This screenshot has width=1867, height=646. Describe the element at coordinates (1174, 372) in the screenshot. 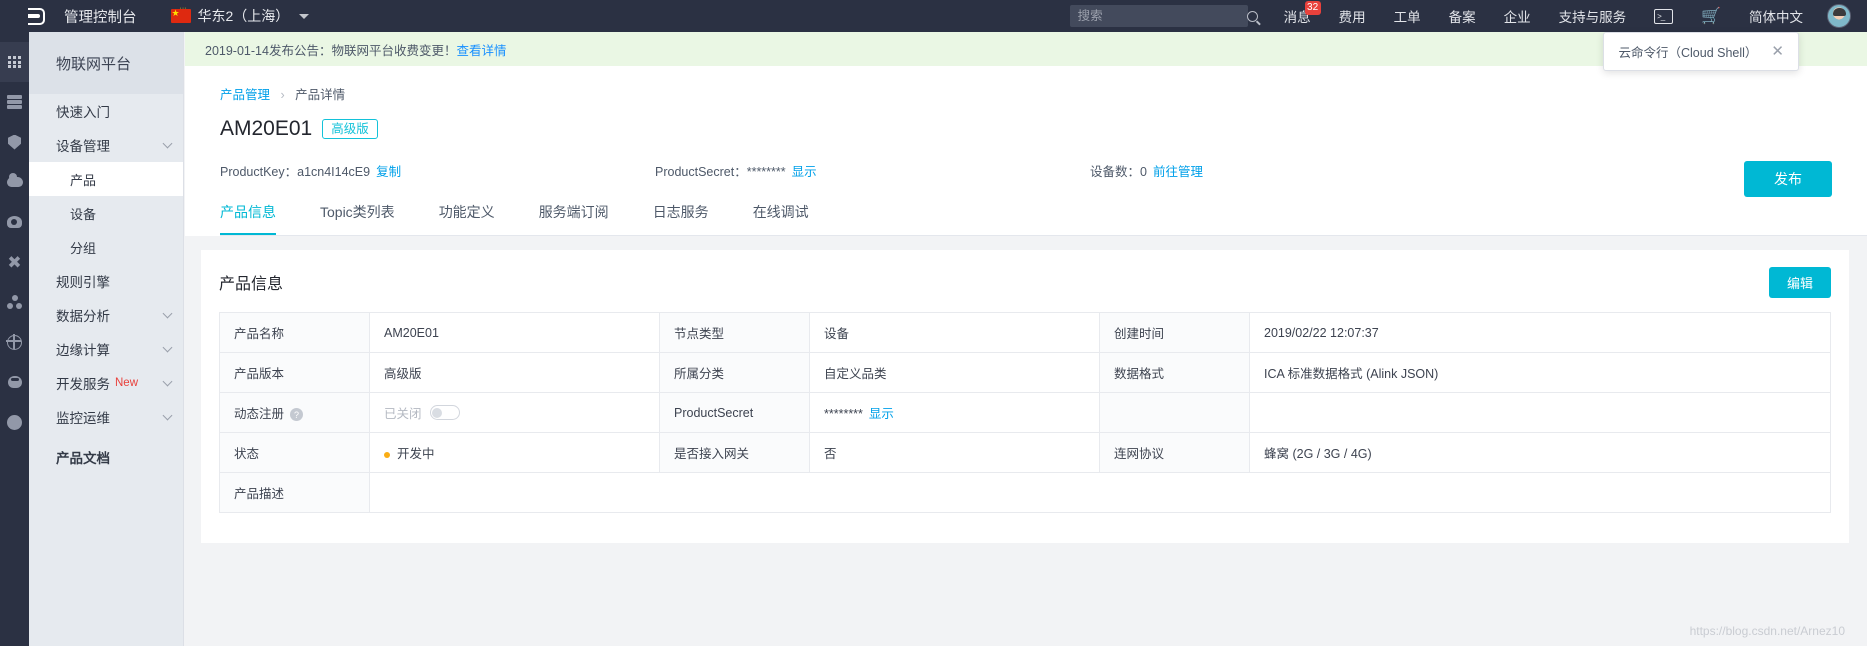

I see `cell-label: 数据格式` at that location.